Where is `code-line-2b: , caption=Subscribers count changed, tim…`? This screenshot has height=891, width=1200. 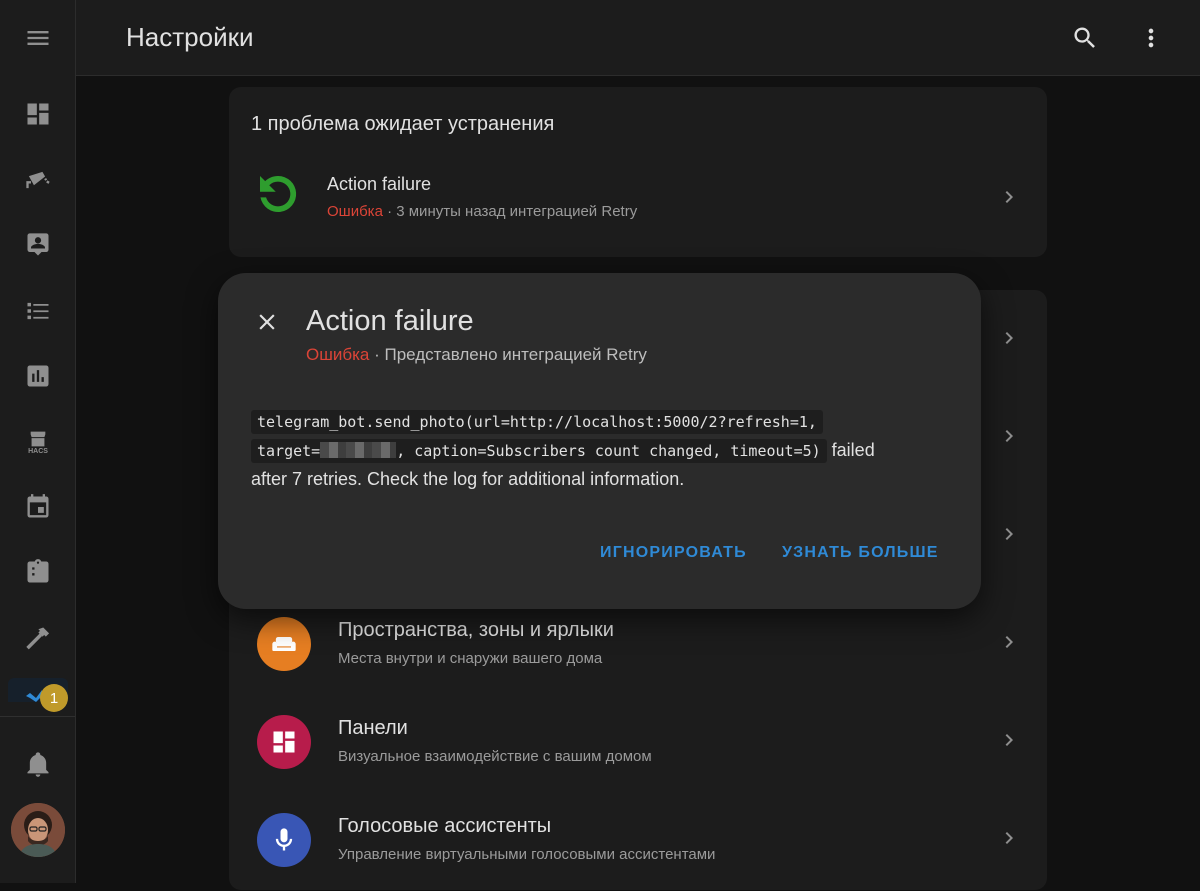 code-line-2b: , caption=Subscribers count changed, tim… is located at coordinates (608, 451).